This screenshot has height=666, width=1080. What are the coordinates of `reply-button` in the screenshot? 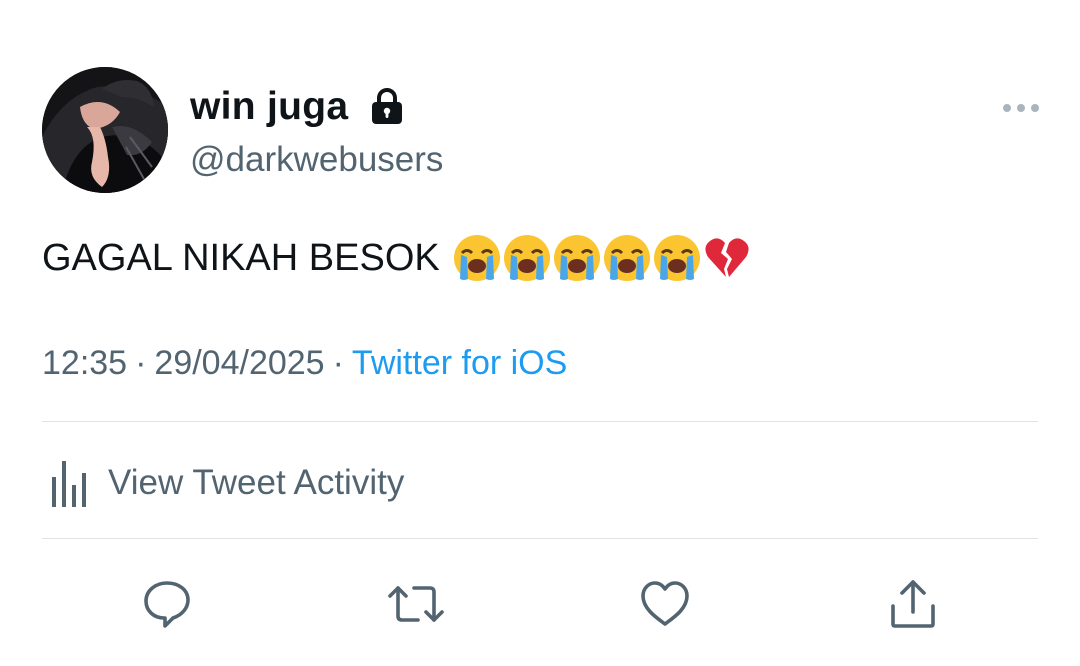 It's located at (167, 604).